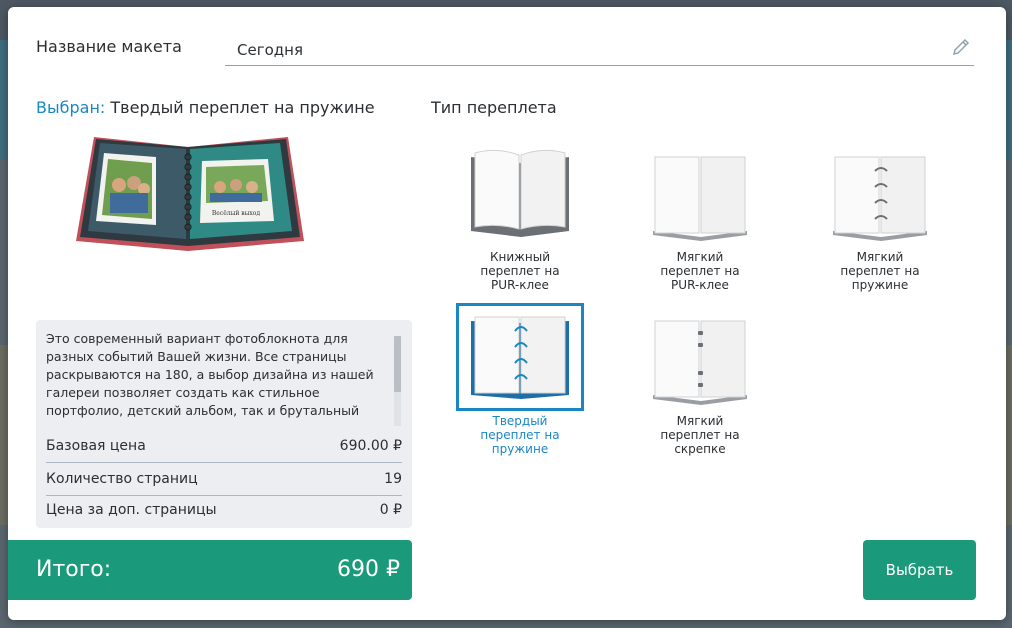  What do you see at coordinates (224, 480) in the screenshot?
I see `price-row-pages: Количество страниц 19` at bounding box center [224, 480].